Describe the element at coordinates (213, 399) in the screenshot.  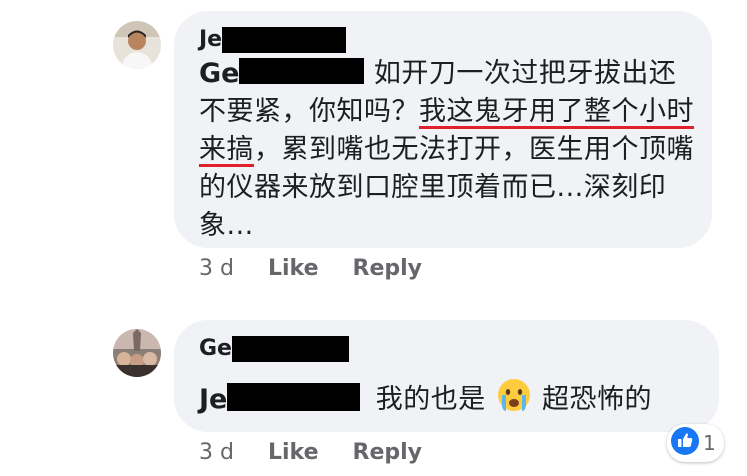
I see `mention-name: Je` at that location.